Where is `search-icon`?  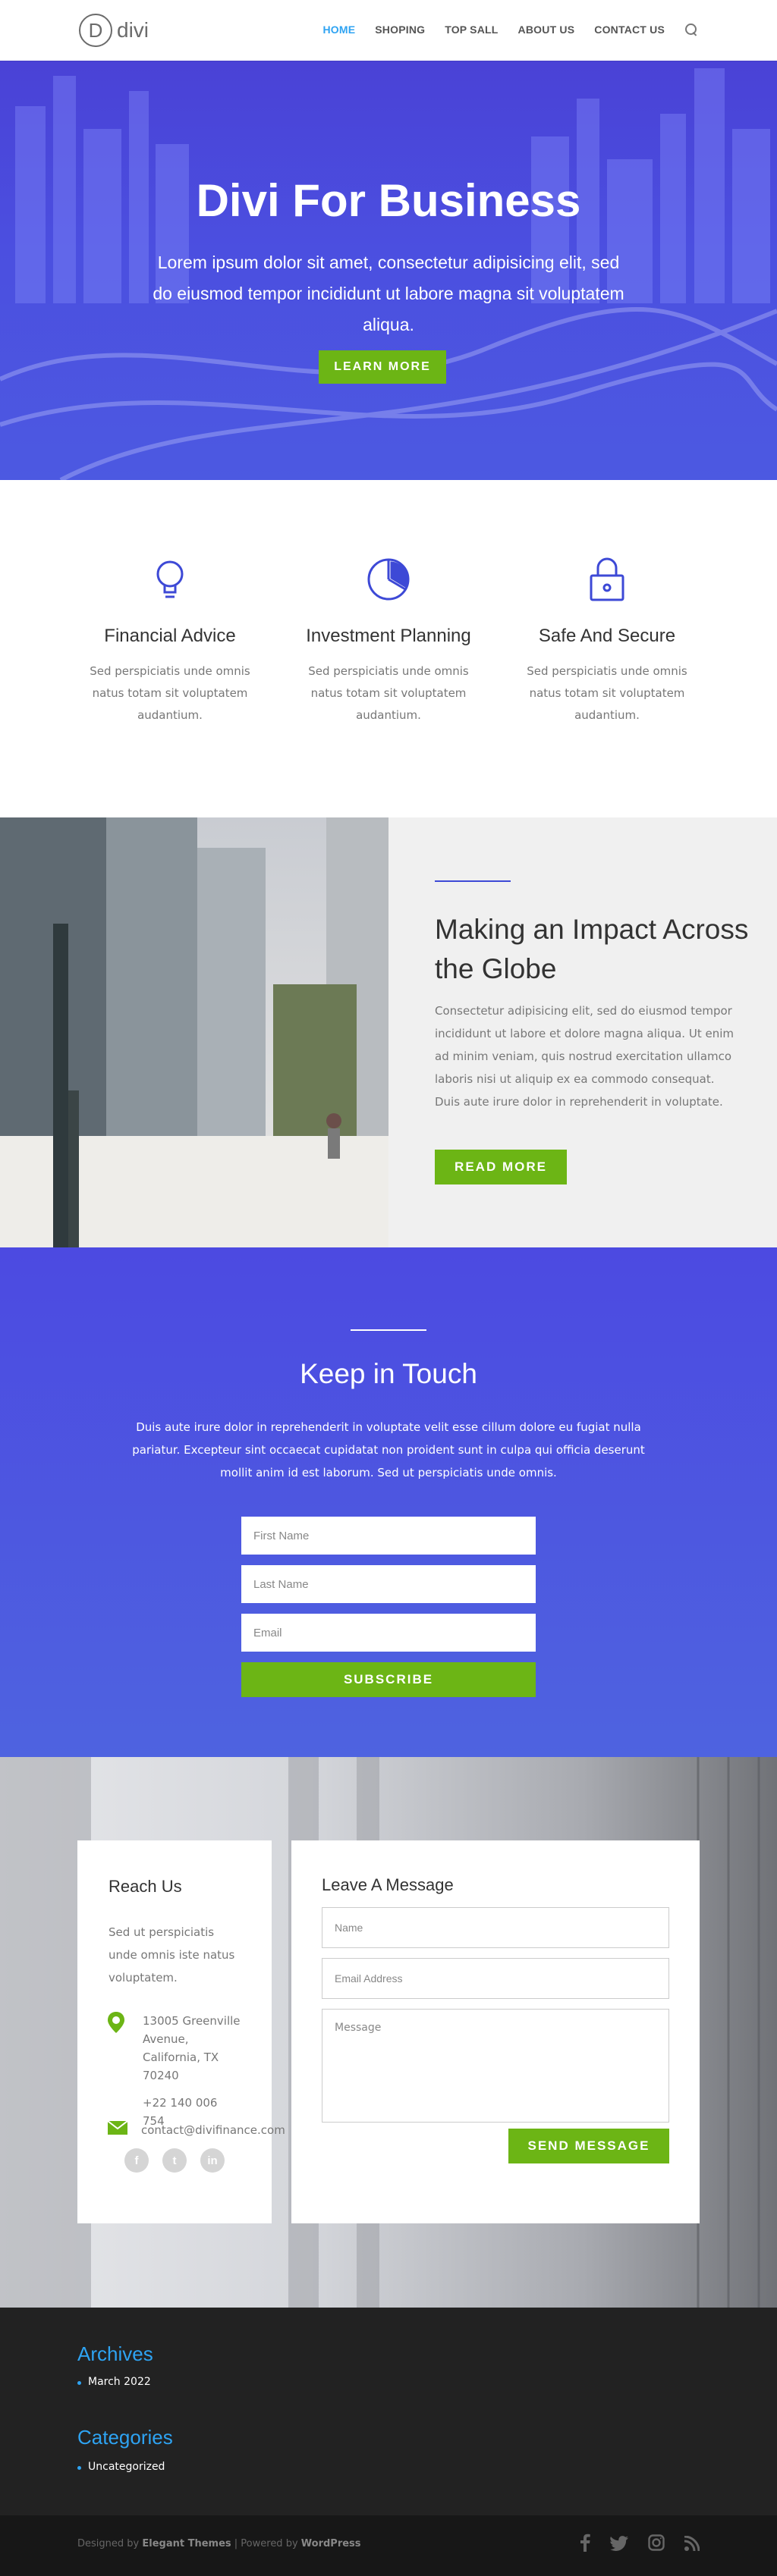
search-icon is located at coordinates (691, 29).